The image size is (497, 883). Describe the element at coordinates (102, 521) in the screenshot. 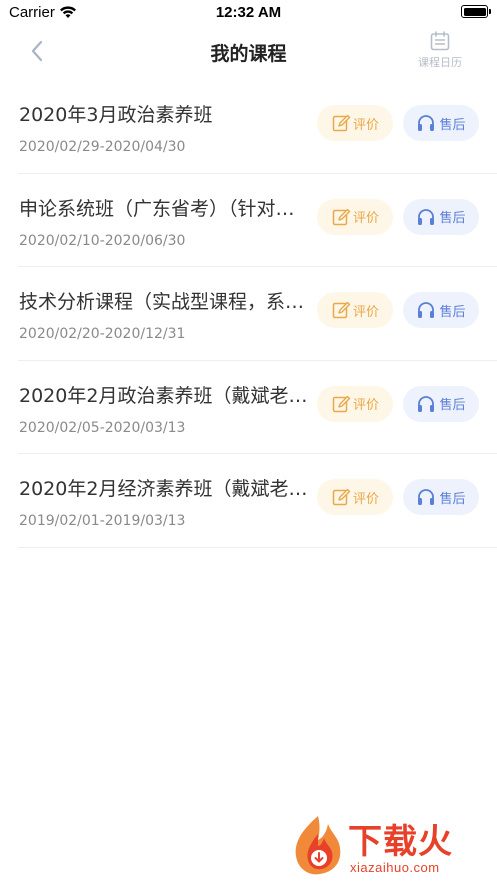

I see `course-dates: 2019/02/01-2019/03/13` at that location.